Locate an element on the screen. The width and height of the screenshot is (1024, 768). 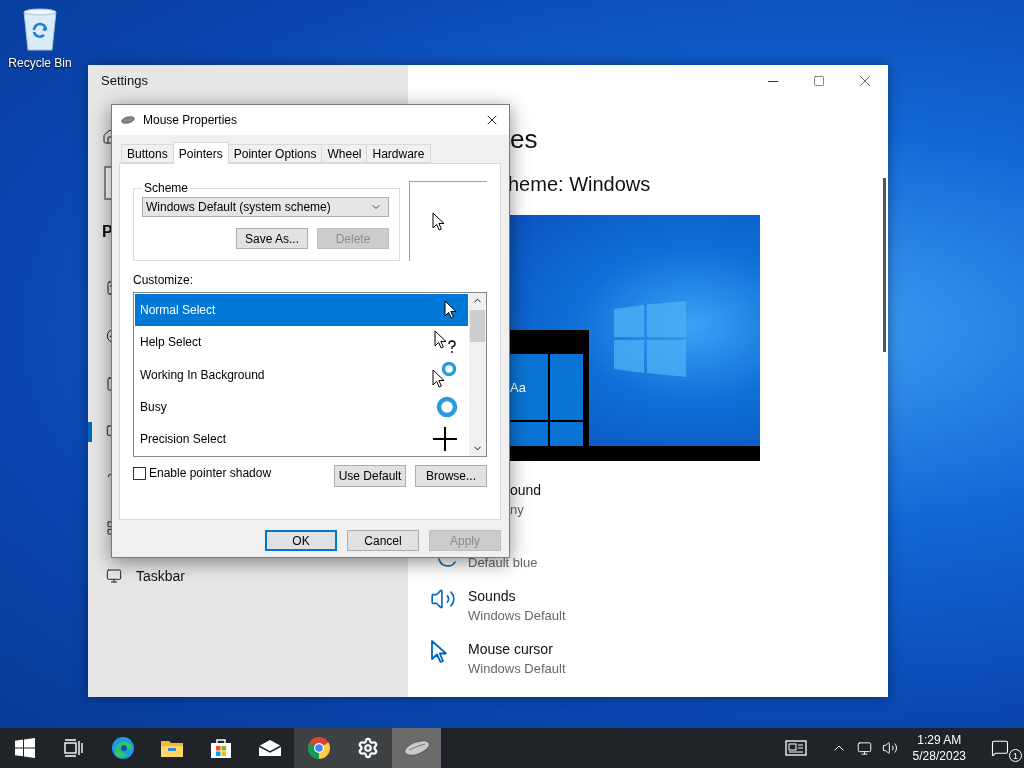
pointer-name: Busy is located at coordinates (153, 406).